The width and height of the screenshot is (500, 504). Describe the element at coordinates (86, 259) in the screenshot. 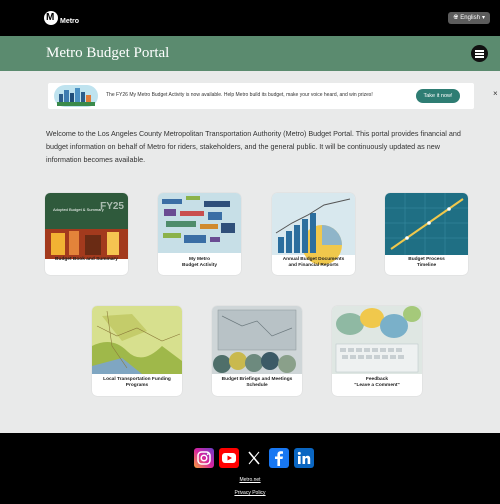

I see `card-label: Budget Book and Summary` at that location.